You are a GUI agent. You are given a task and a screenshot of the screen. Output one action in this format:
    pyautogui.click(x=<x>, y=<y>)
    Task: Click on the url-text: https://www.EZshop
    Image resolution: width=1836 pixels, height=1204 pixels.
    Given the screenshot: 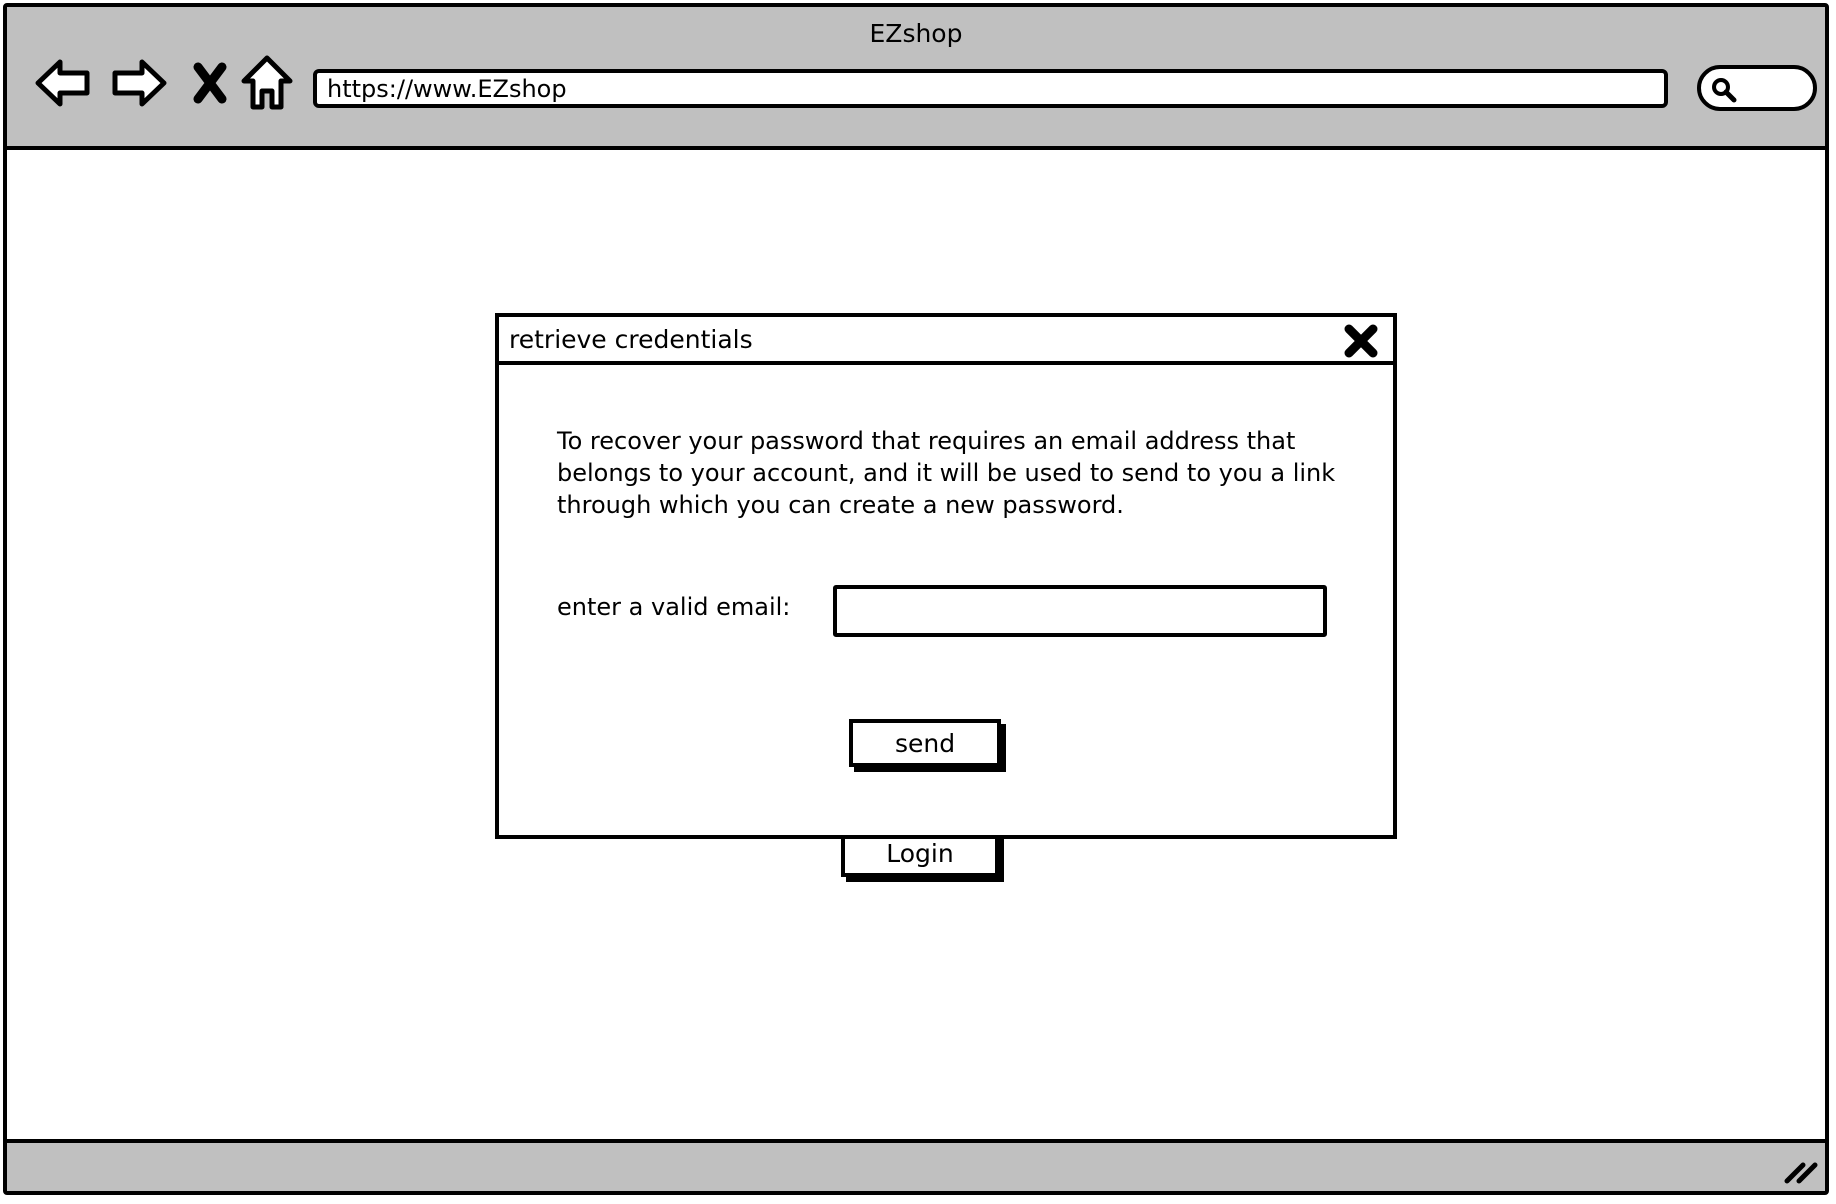 What is the action you would take?
    pyautogui.click(x=447, y=88)
    